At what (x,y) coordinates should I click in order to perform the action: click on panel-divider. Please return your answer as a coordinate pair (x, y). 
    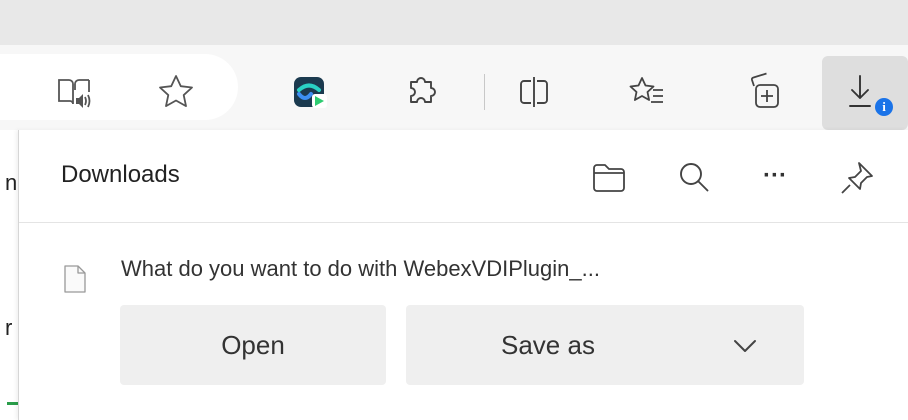
    Looking at the image, I should click on (463, 222).